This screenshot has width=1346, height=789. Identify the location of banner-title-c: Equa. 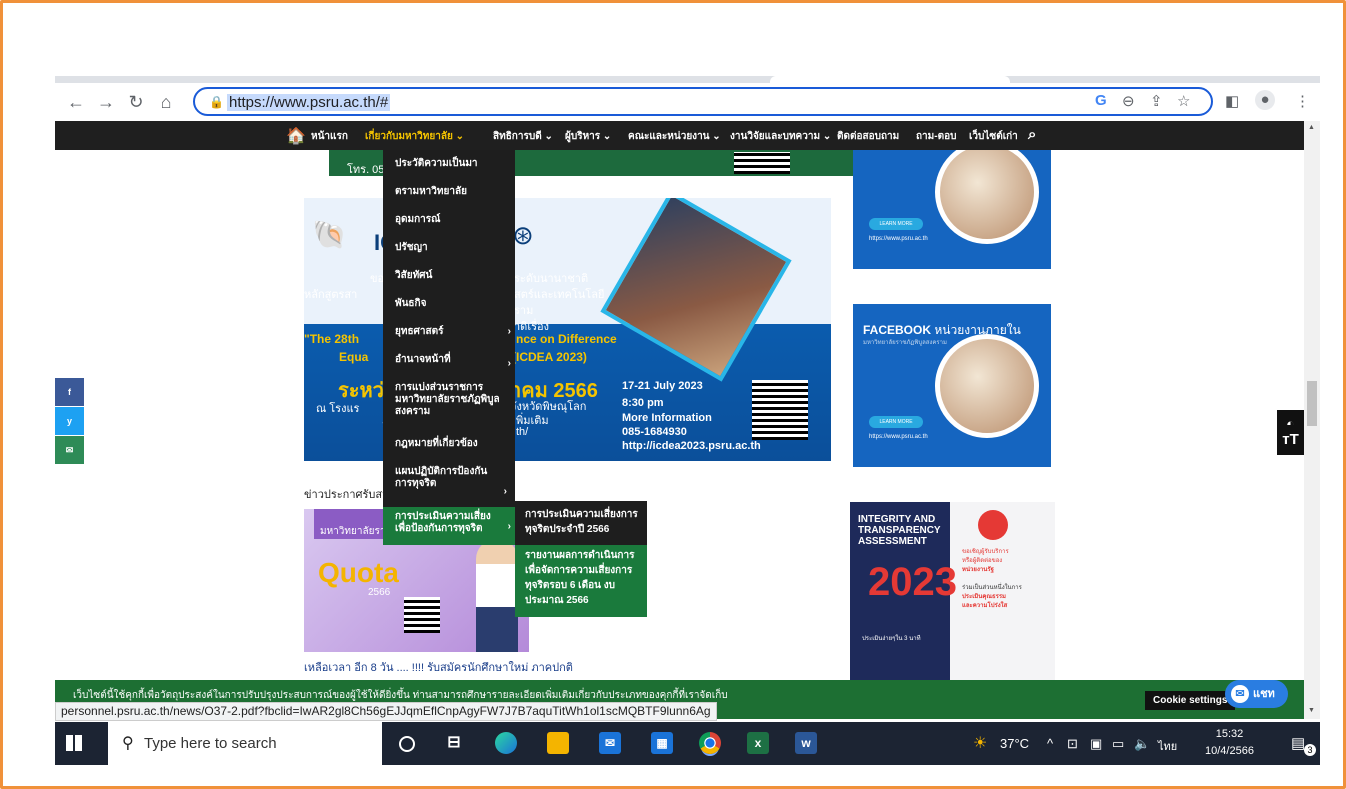
(354, 357).